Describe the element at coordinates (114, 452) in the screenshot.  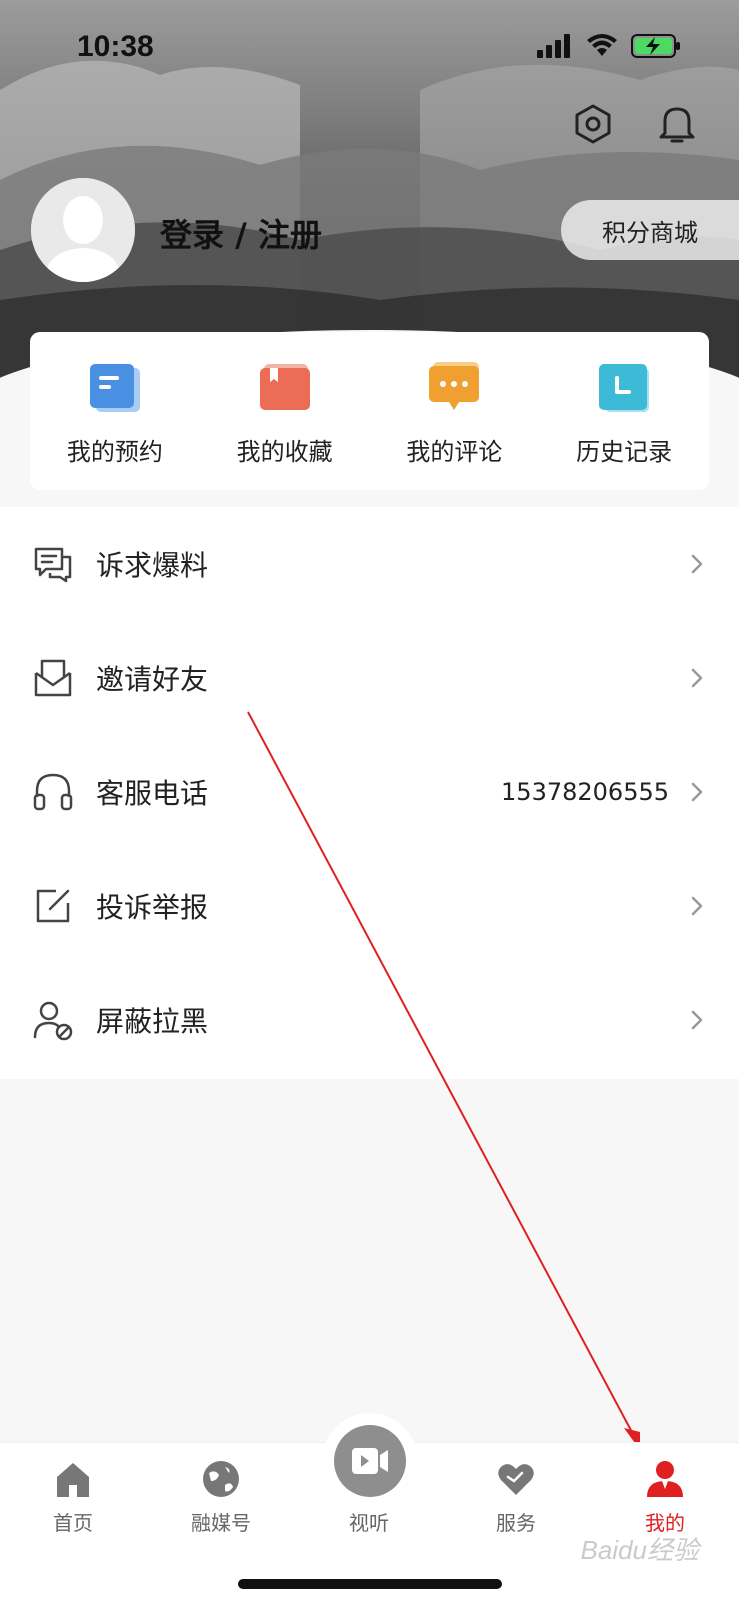
I see `quick-item-label: 我的预约` at that location.